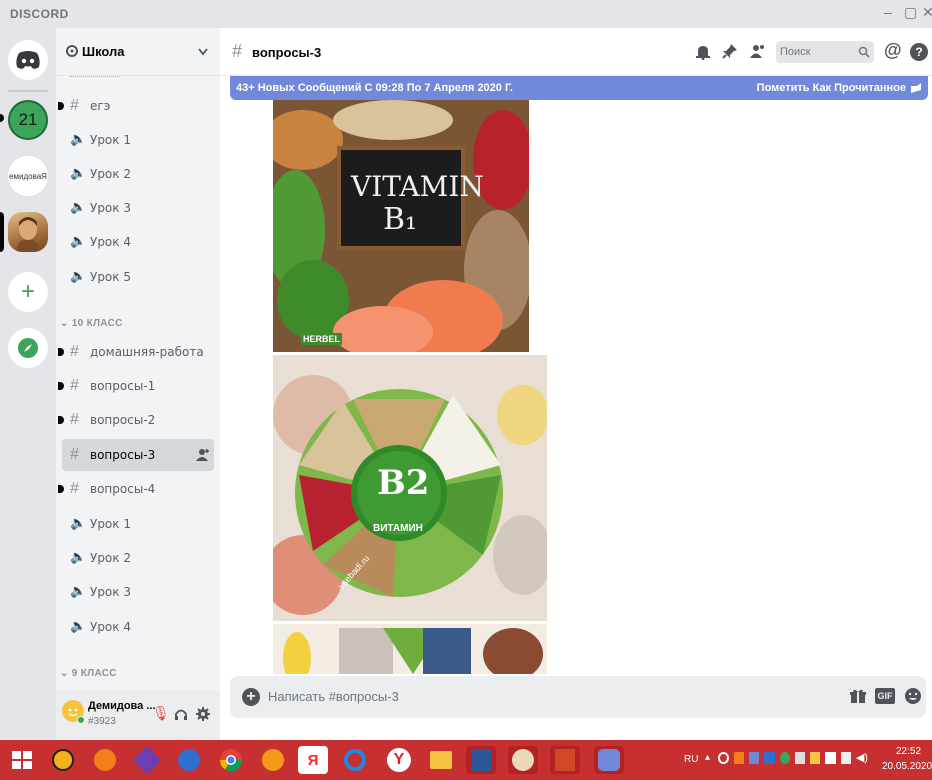 The image size is (932, 780). I want to click on tray-discord-icon, so click(754, 758).